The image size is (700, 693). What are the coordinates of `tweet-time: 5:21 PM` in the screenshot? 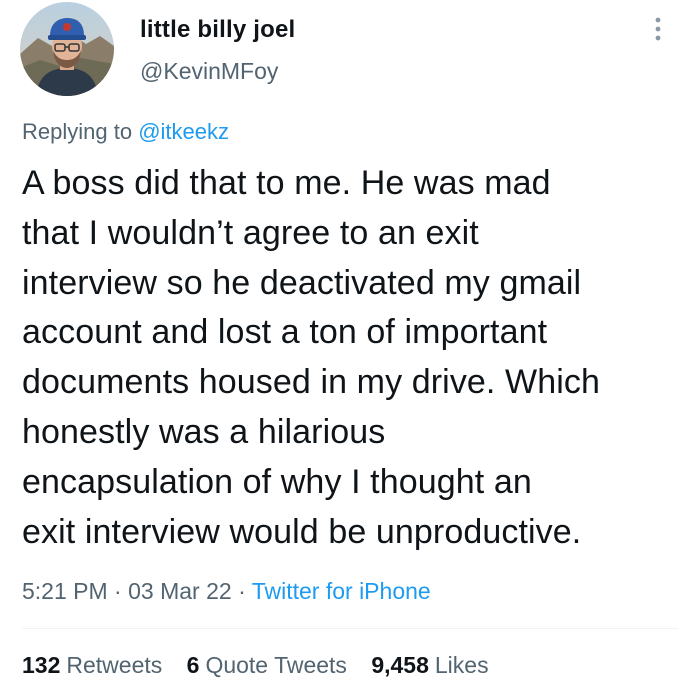 It's located at (65, 591).